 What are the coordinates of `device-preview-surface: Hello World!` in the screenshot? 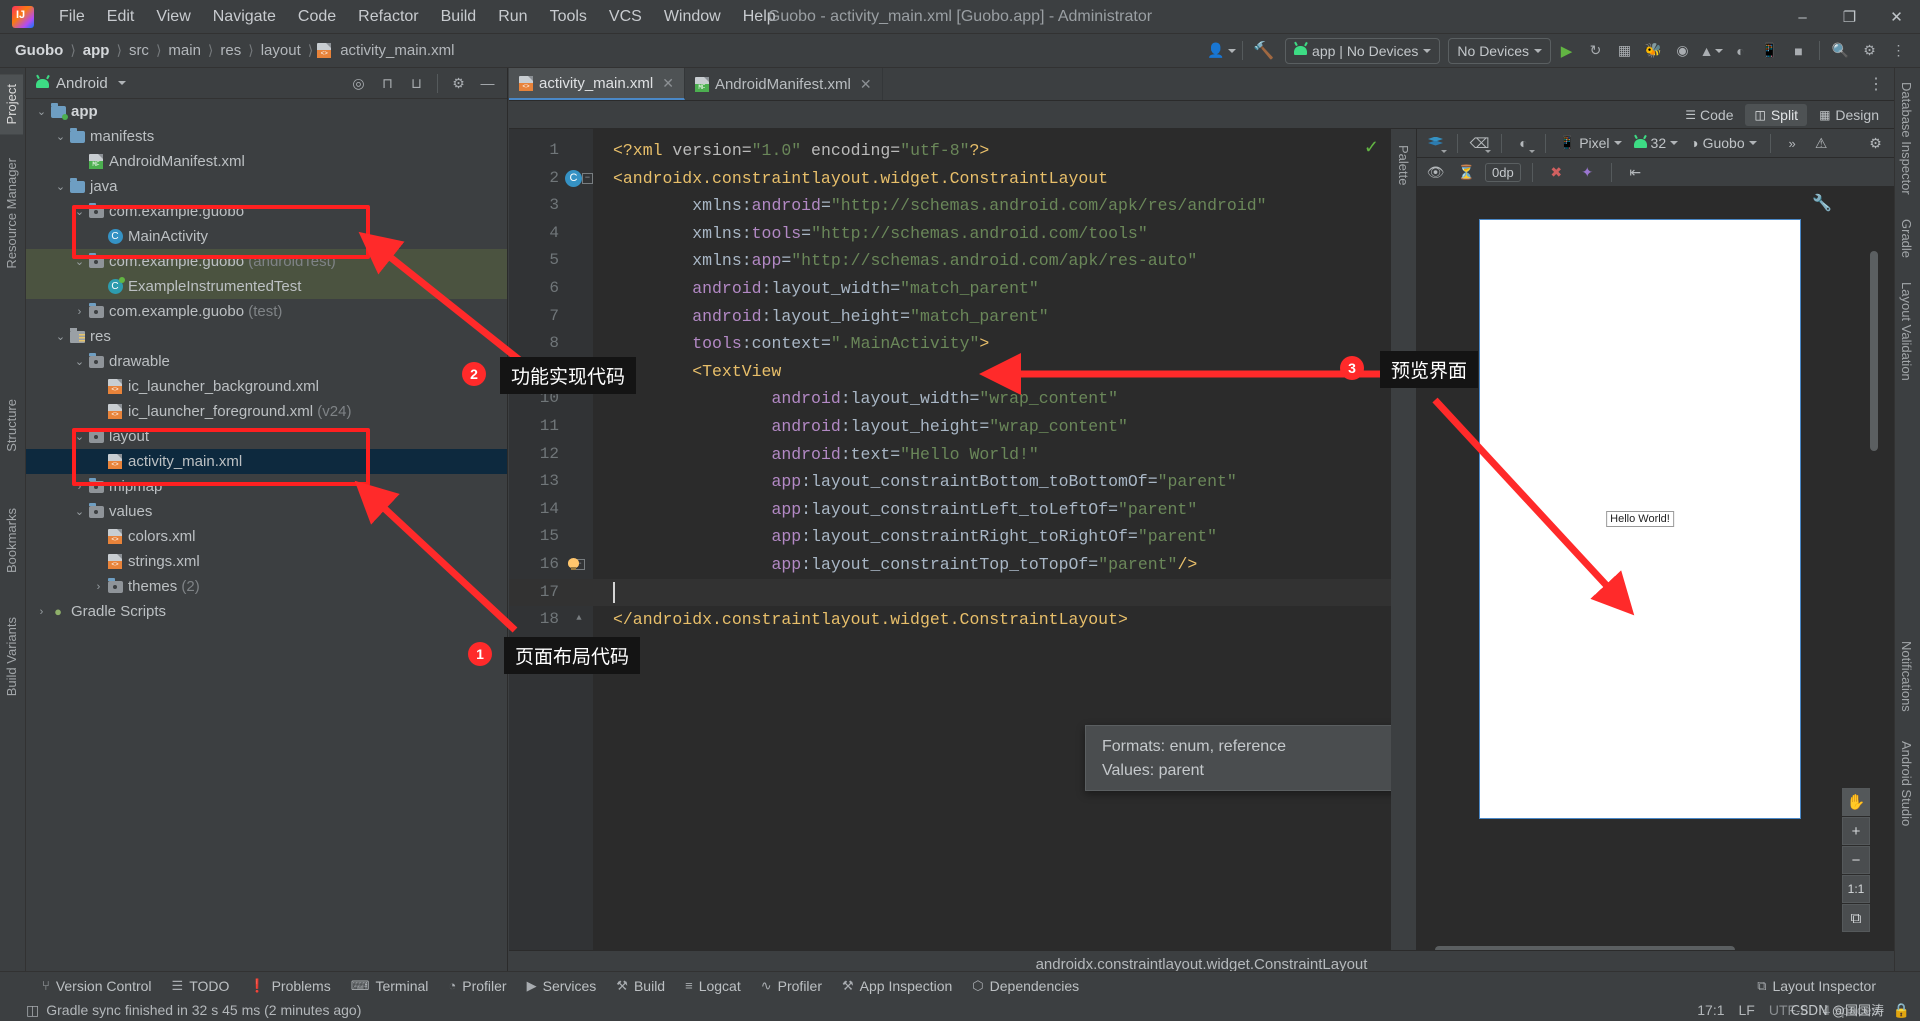 It's located at (1640, 519).